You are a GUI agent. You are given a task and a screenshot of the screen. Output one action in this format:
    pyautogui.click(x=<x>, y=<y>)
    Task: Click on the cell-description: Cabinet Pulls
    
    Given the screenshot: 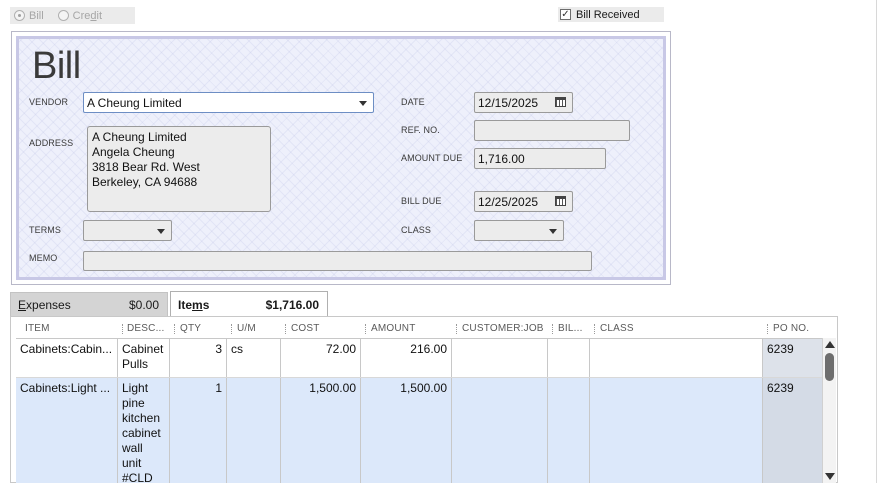 What is the action you would take?
    pyautogui.click(x=144, y=358)
    